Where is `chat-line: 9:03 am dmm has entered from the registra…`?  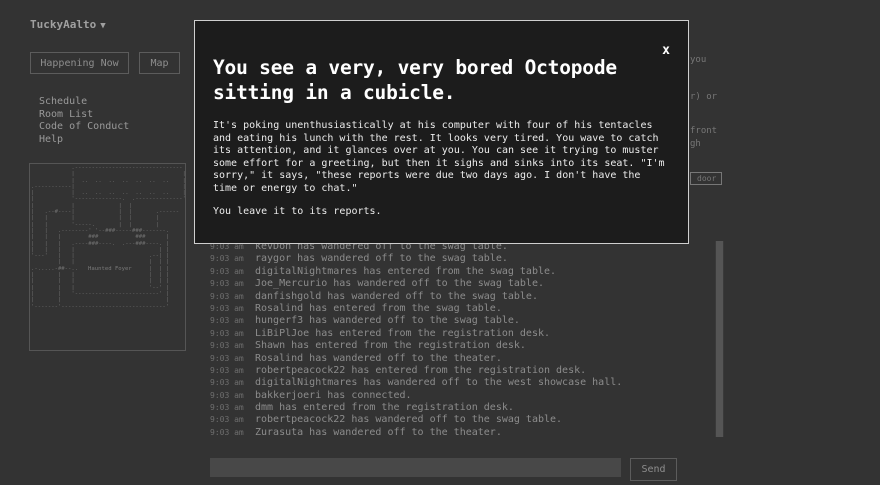 chat-line: 9:03 am dmm has entered from the registra… is located at coordinates (457, 408).